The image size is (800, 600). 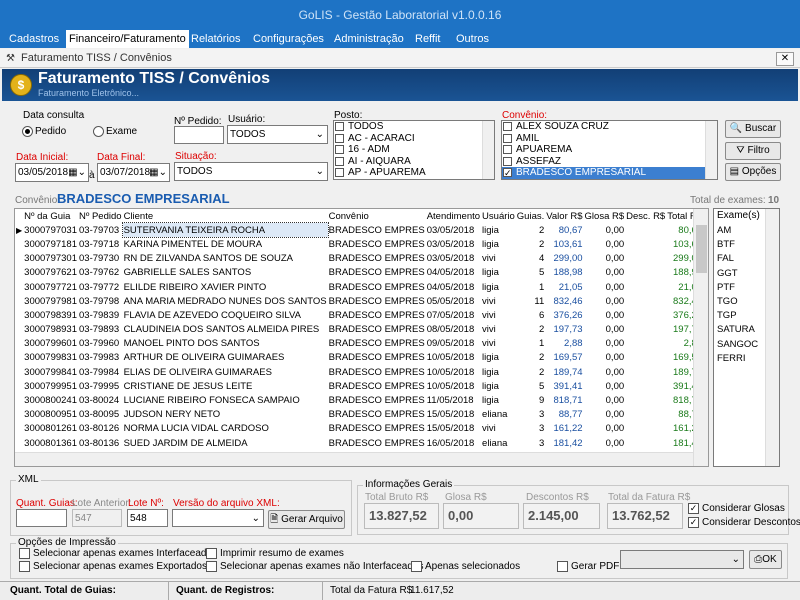 I want to click on scroll-thumb, so click(x=701, y=249).